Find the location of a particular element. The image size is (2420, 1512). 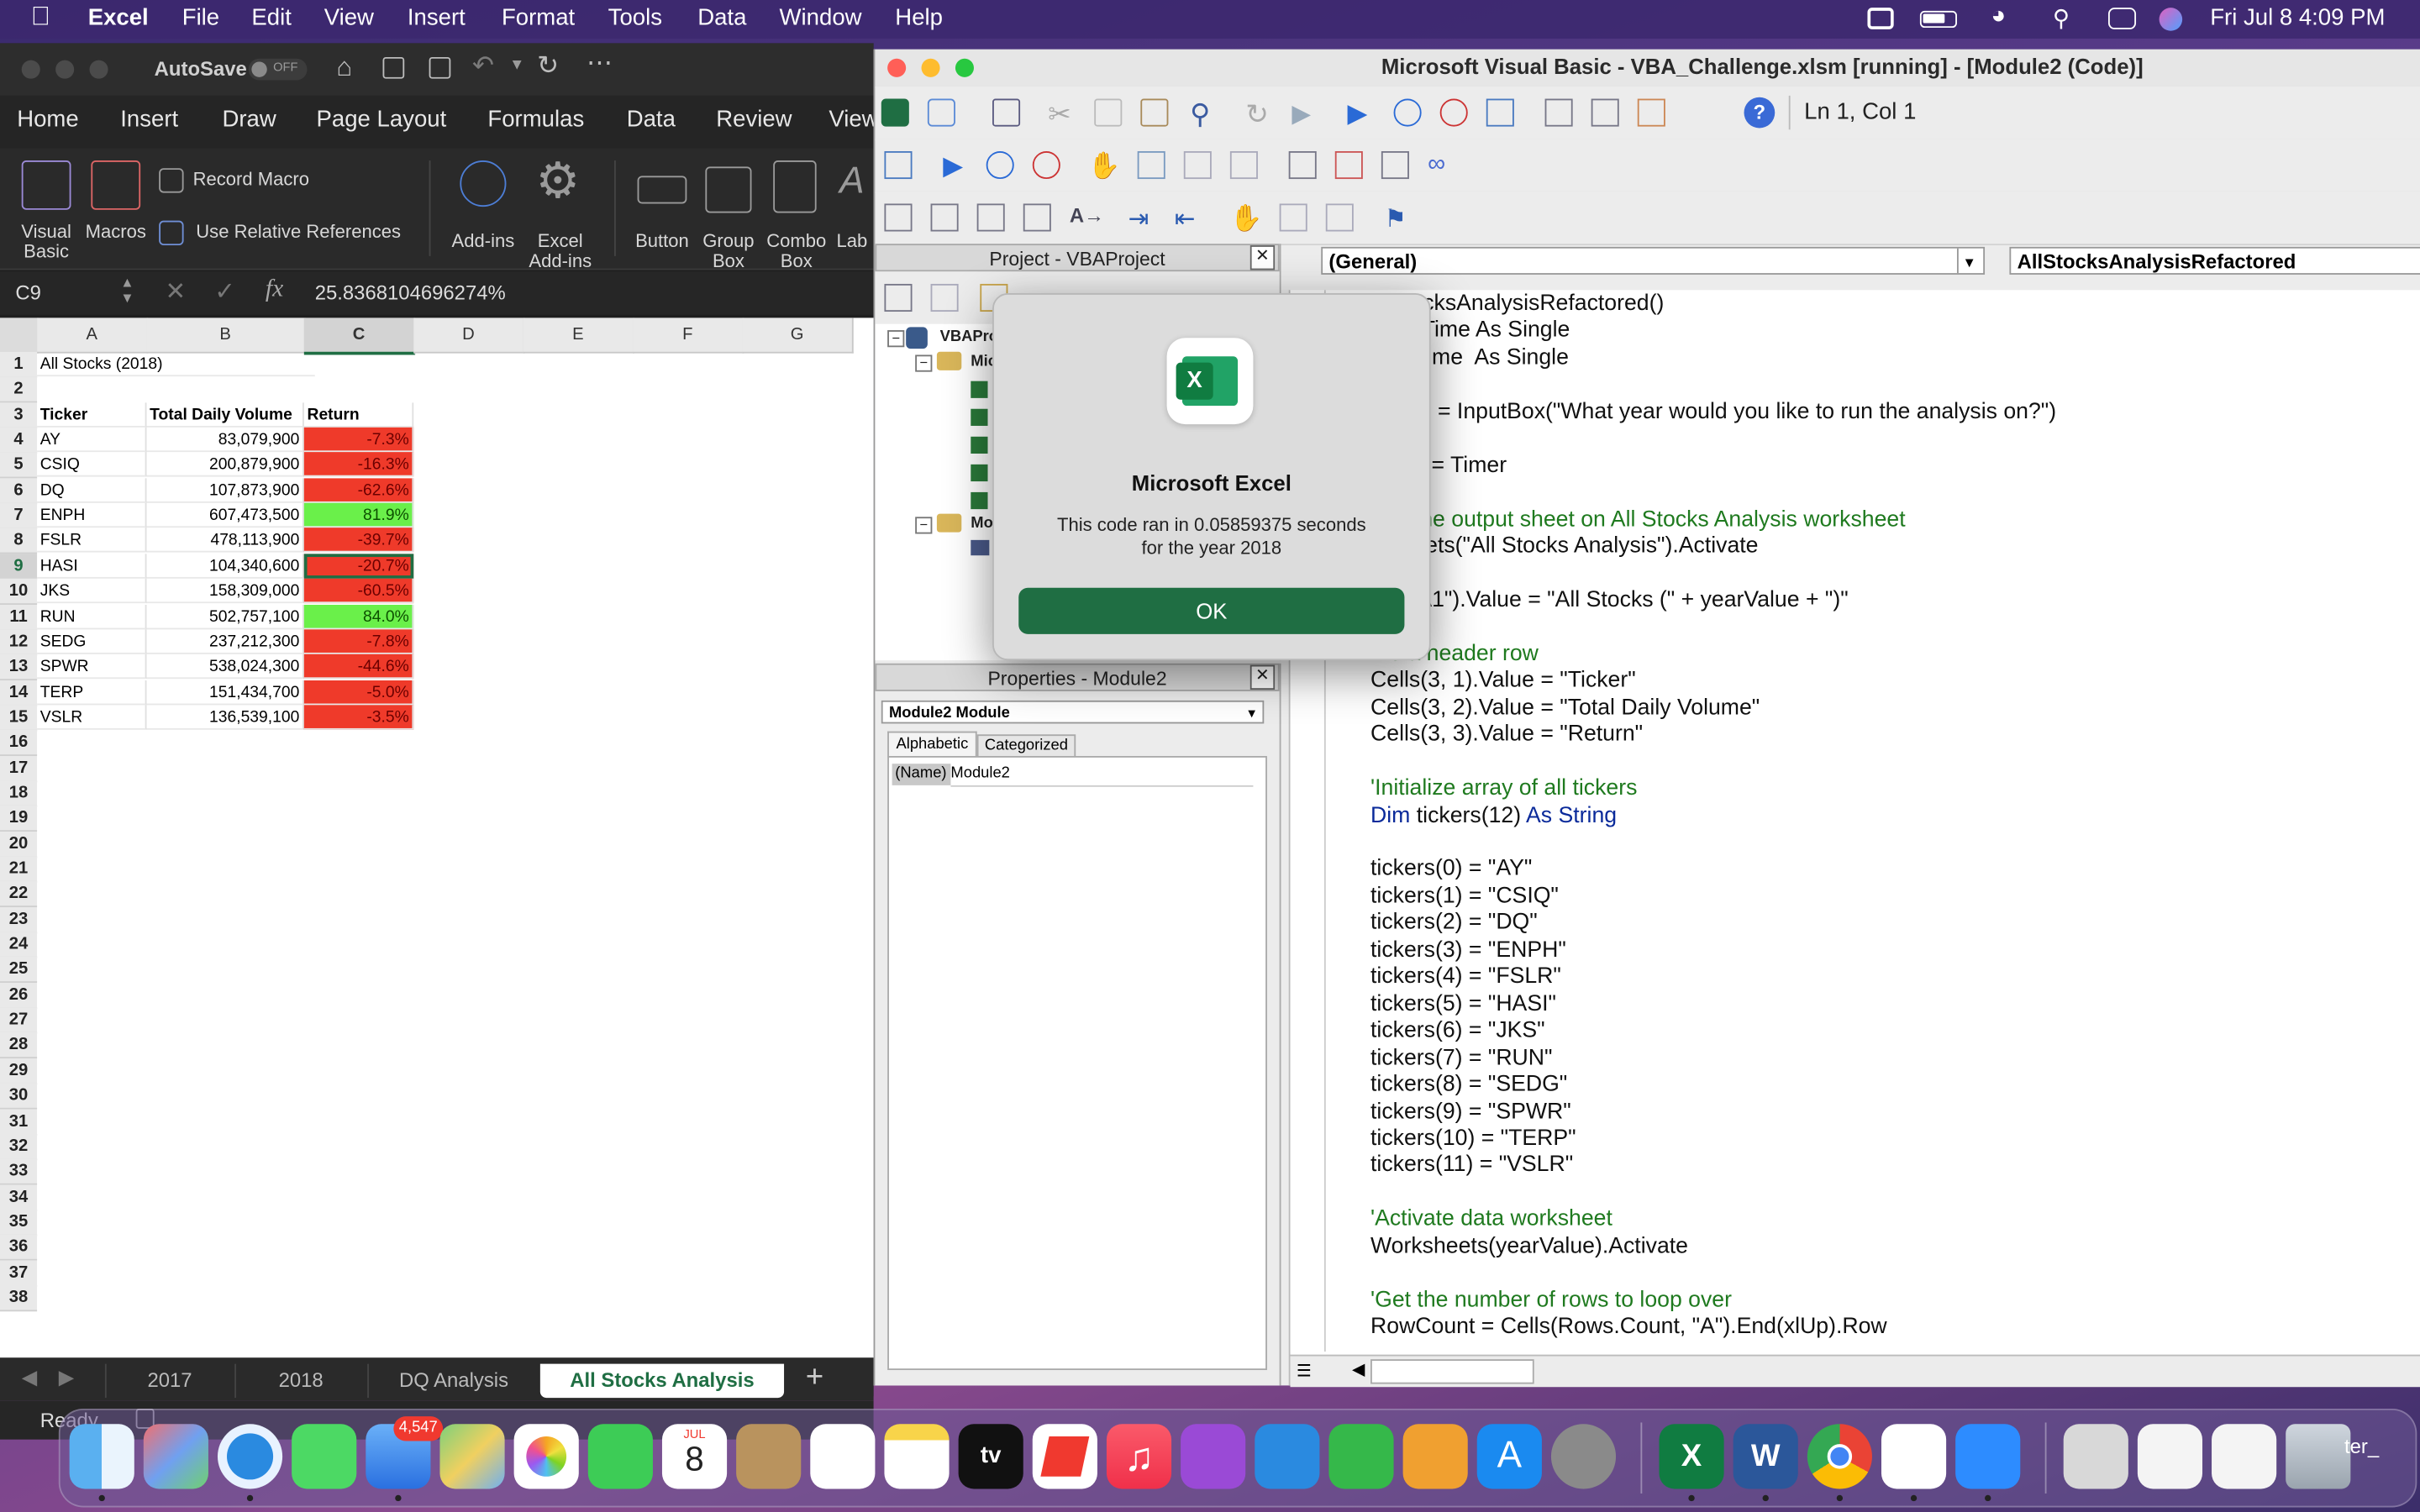

row-header: 9 is located at coordinates (19, 567).